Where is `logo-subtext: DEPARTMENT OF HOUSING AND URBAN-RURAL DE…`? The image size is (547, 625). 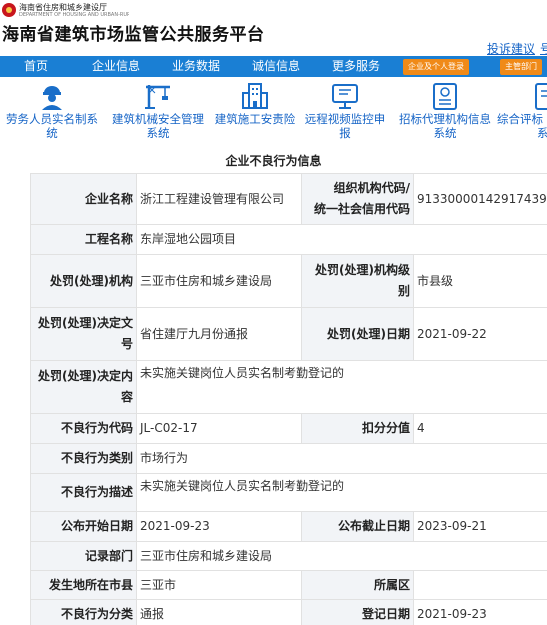 logo-subtext: DEPARTMENT OF HOUSING AND URBAN-RURAL DE… is located at coordinates (74, 14).